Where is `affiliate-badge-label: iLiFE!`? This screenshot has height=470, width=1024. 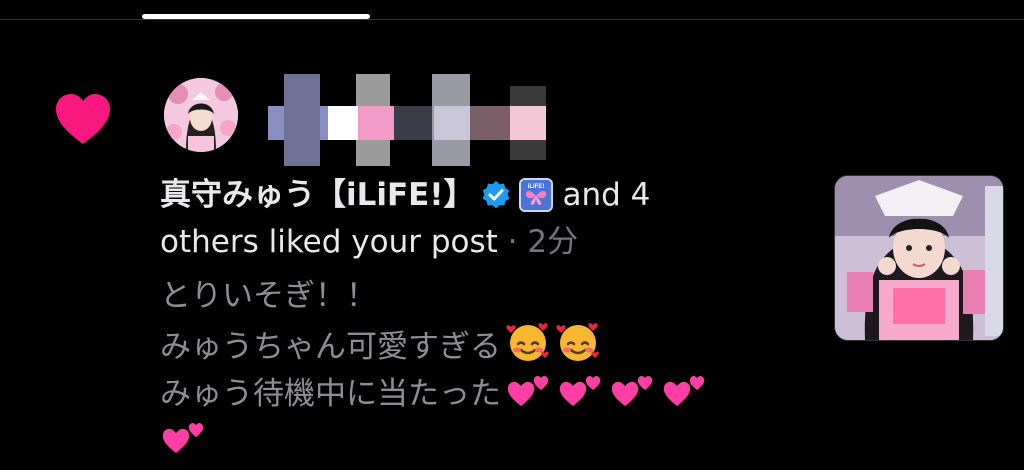
affiliate-badge-label: iLiFE! is located at coordinates (535, 187).